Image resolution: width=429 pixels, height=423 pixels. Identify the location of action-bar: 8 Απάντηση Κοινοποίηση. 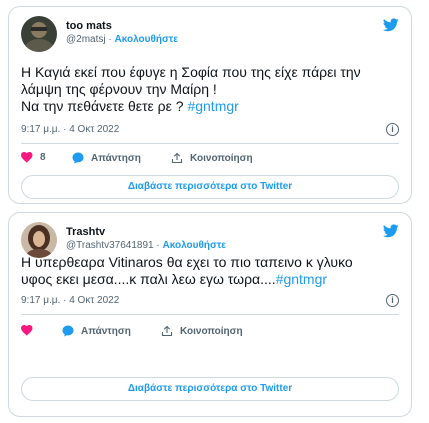
(210, 161).